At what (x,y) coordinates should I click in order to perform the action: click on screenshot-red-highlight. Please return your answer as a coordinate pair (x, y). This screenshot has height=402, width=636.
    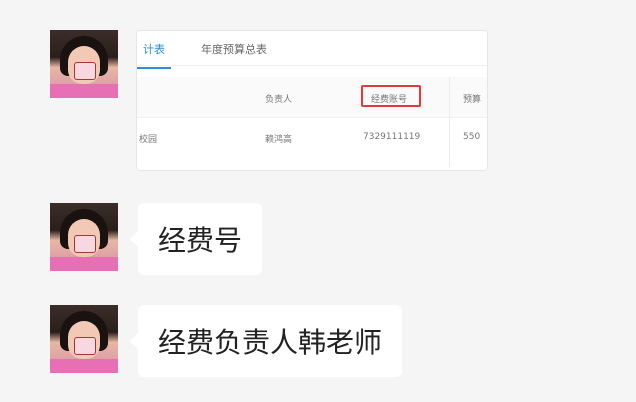
    Looking at the image, I should click on (391, 96).